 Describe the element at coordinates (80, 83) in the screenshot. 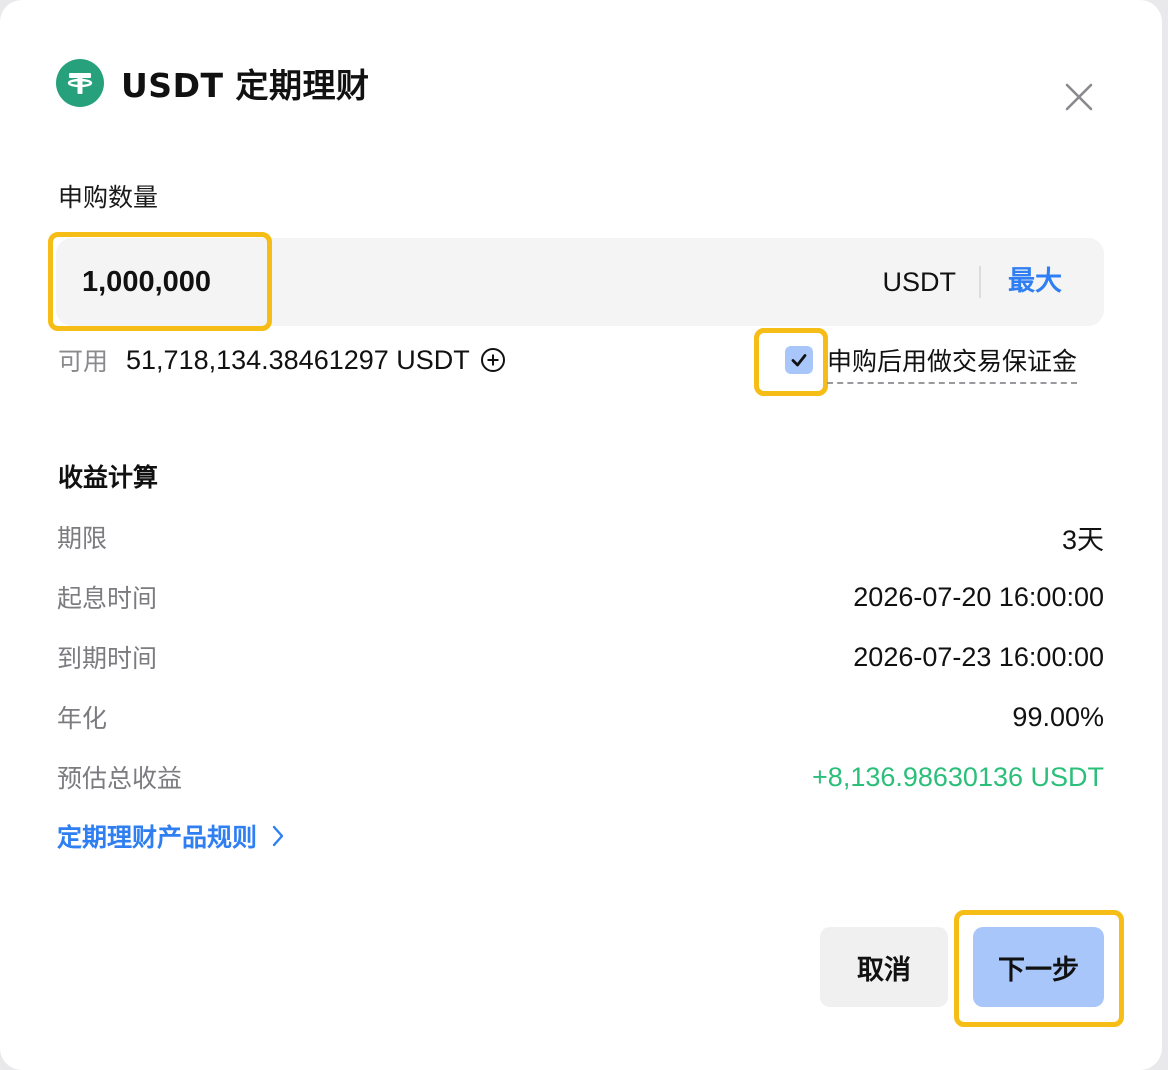

I see `tether-icon` at that location.